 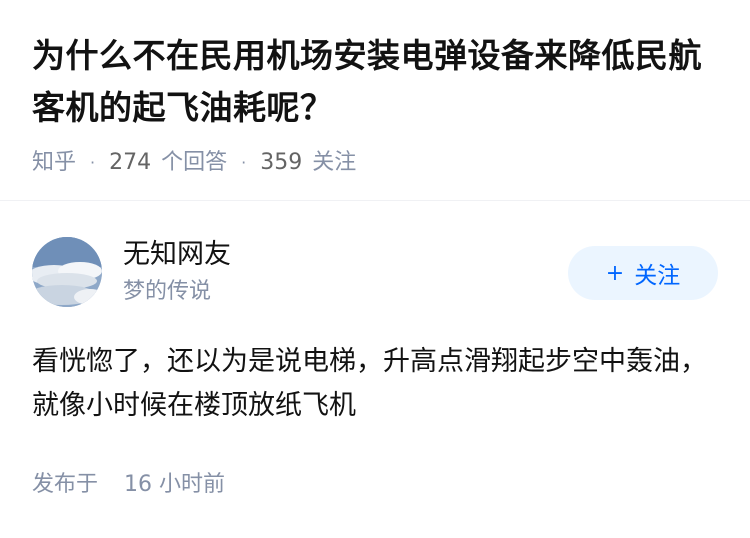 I want to click on answer-text: 看恍惚了，还以为是说电梯，升高点滑翔起步空中轰油，就像小时候在楼顶放纸飞机, so click(x=369, y=383).